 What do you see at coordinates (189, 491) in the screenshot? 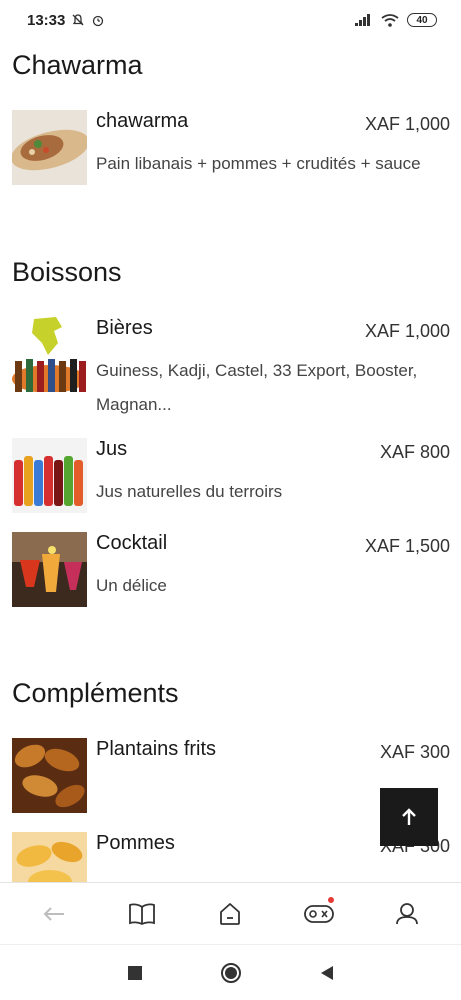
I see `item-description: Jus naturelles du terroirs` at bounding box center [189, 491].